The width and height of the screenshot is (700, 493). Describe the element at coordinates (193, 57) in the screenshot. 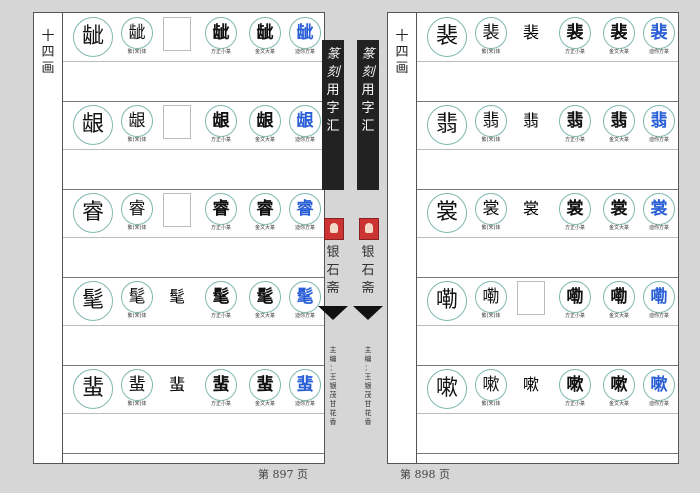

I see `char-row: 龇龇繁(宋)体龇方正小篆龇金文大篆龇迪你方篆` at that location.